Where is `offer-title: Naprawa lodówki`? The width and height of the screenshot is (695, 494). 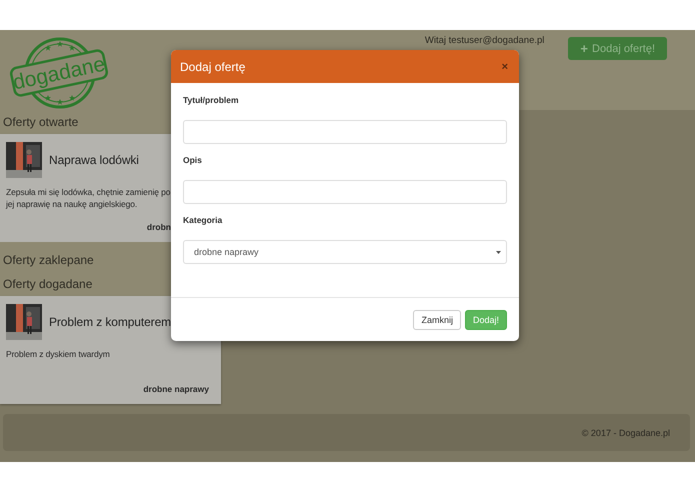
offer-title: Naprawa lodówki is located at coordinates (94, 160).